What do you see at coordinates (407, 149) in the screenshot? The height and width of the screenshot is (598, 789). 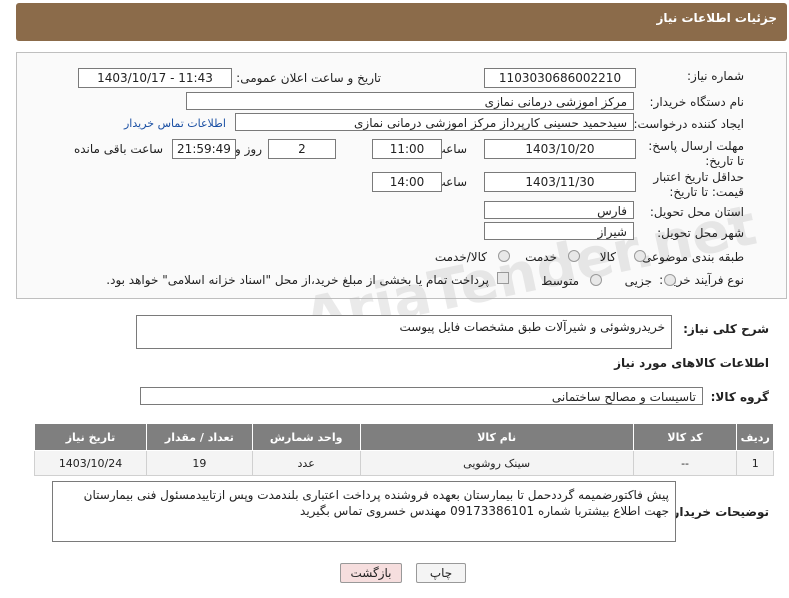 I see `deadline-time-field: 11:00` at bounding box center [407, 149].